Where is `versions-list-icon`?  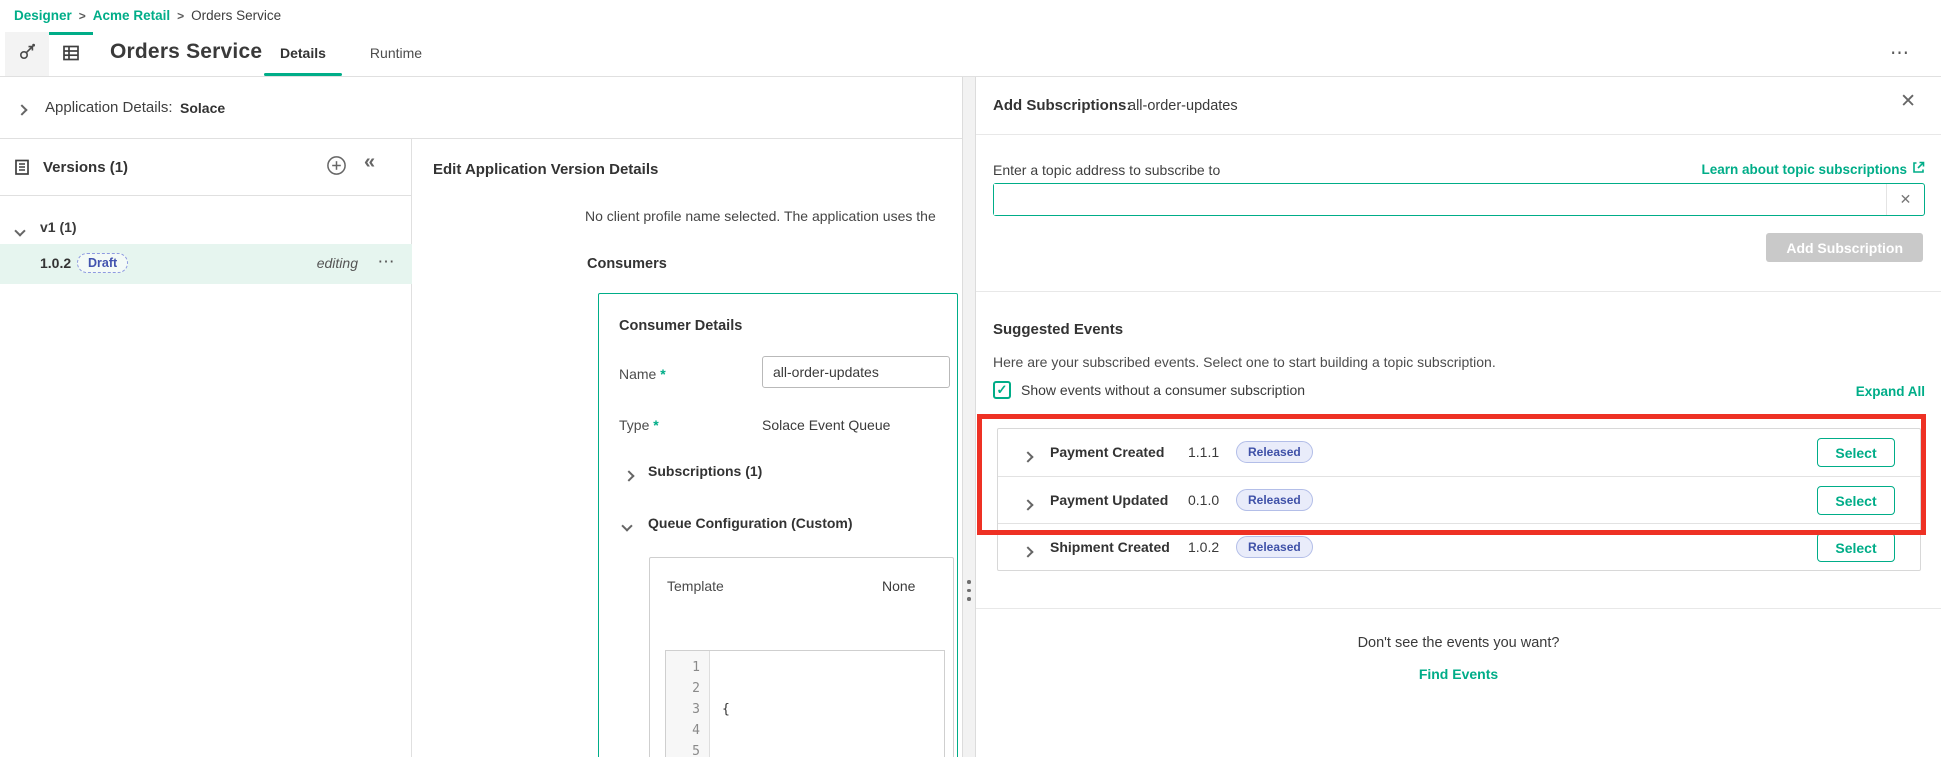 versions-list-icon is located at coordinates (22, 169).